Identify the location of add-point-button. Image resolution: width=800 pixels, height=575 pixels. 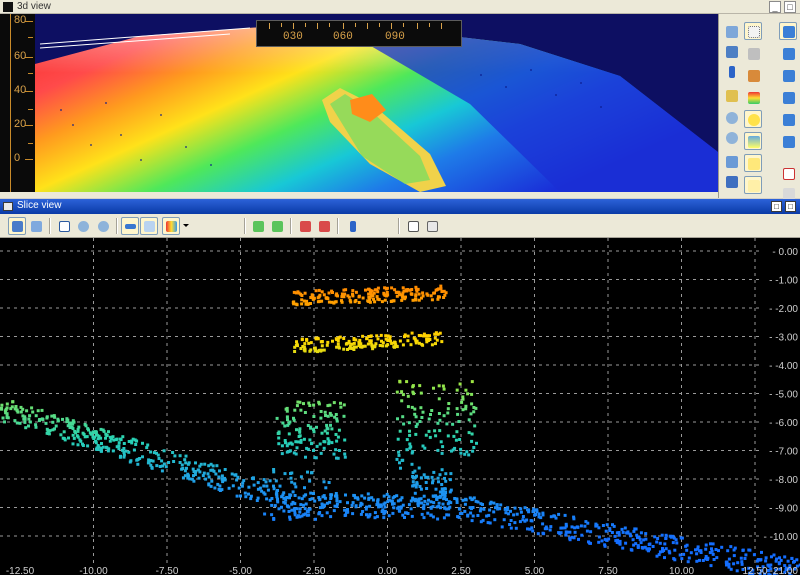
(258, 226).